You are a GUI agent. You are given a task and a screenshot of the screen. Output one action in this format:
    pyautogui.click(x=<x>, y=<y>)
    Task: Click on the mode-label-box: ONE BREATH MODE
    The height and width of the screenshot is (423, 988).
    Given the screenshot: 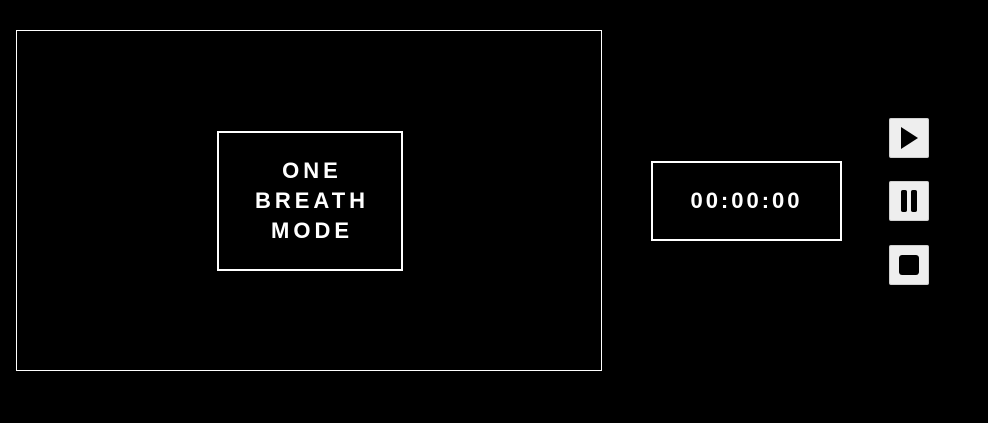 What is the action you would take?
    pyautogui.click(x=310, y=201)
    